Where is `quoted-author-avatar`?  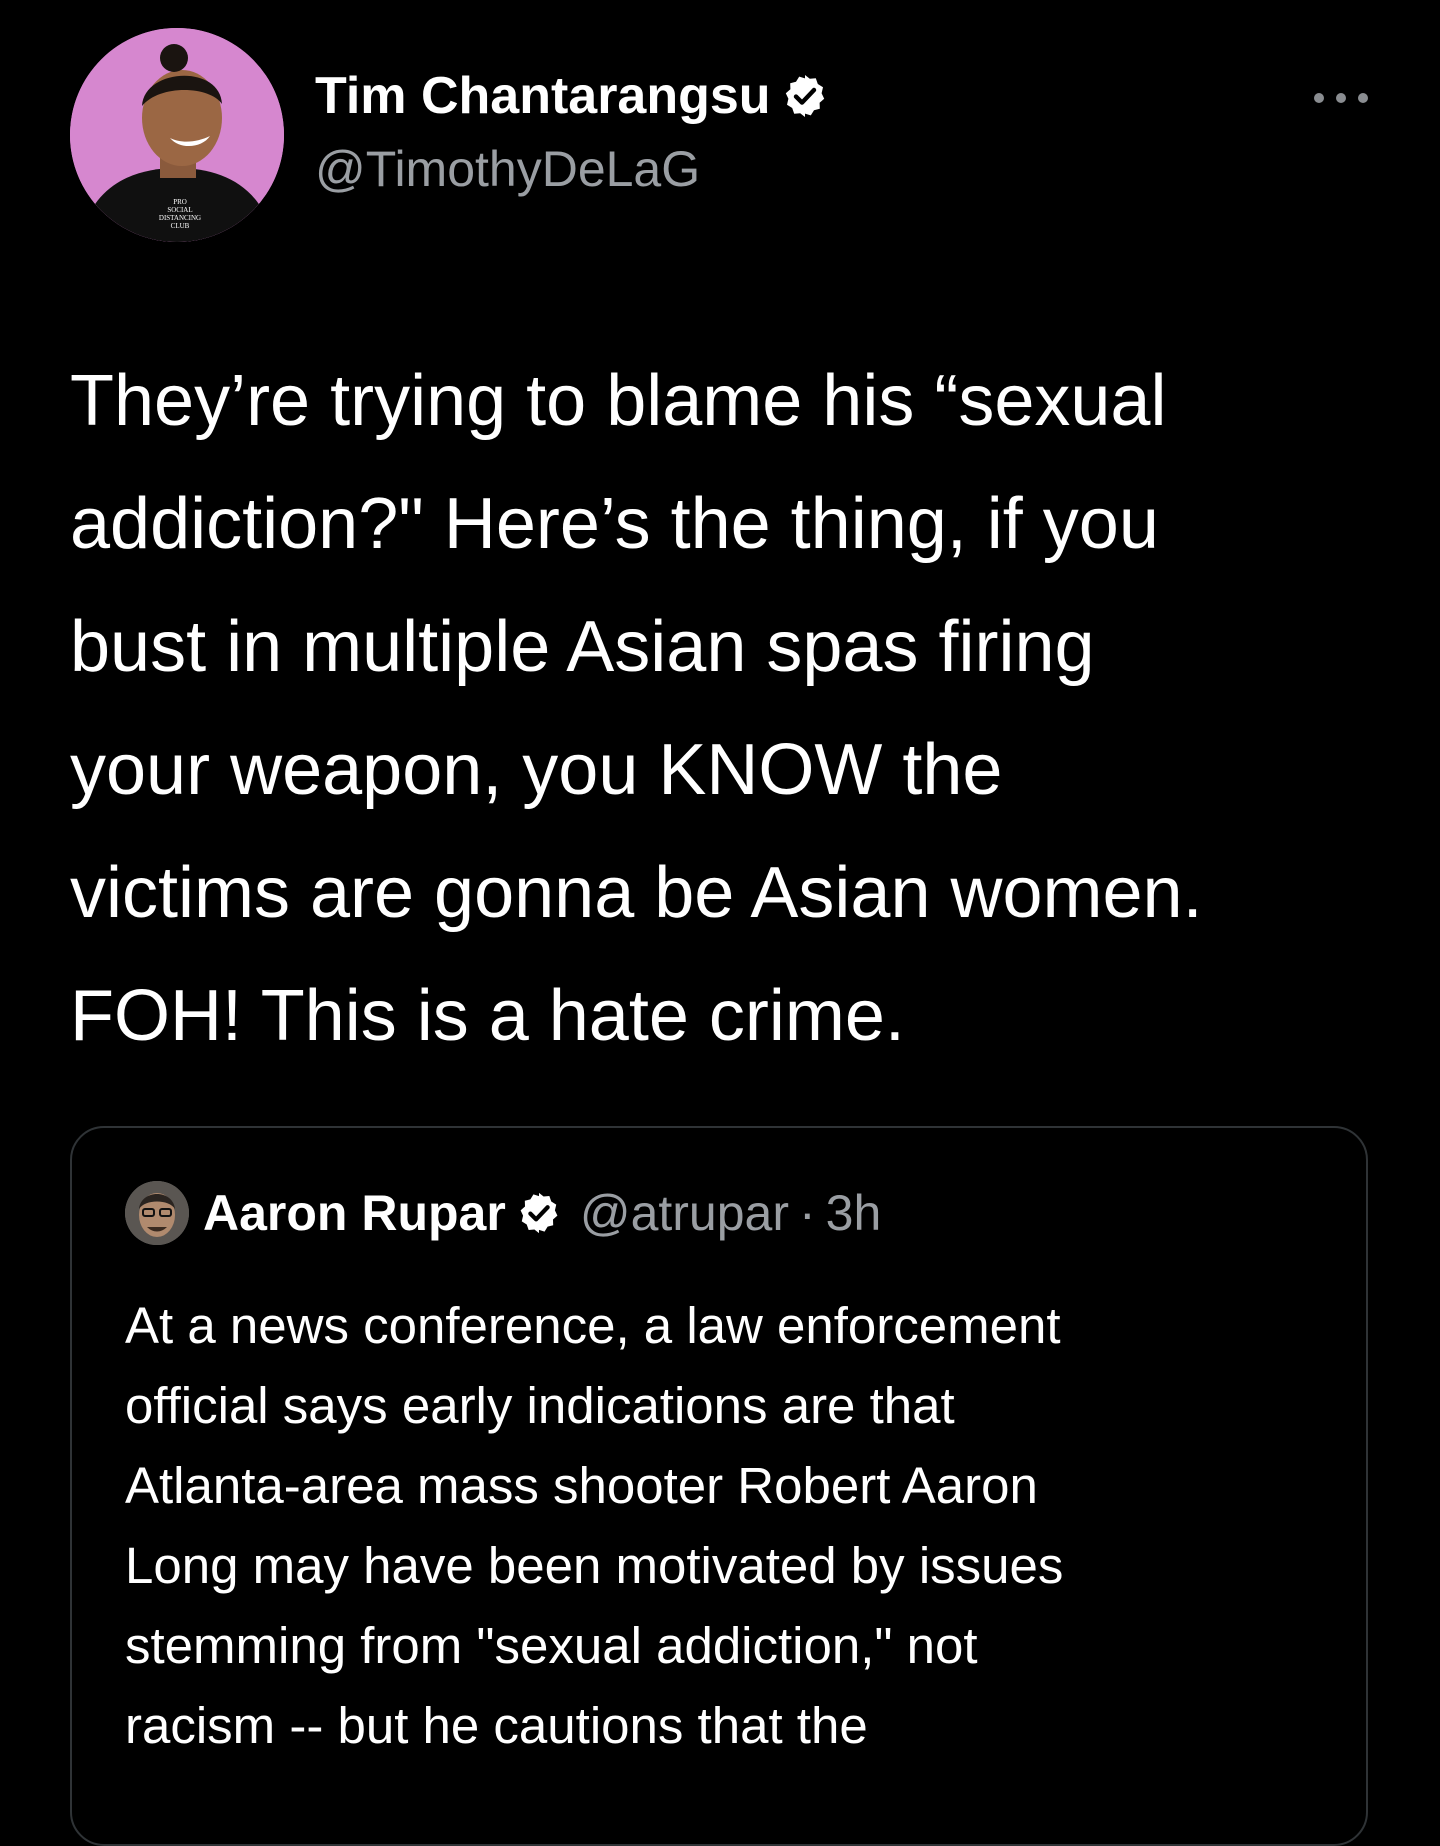
quoted-author-avatar is located at coordinates (157, 1213).